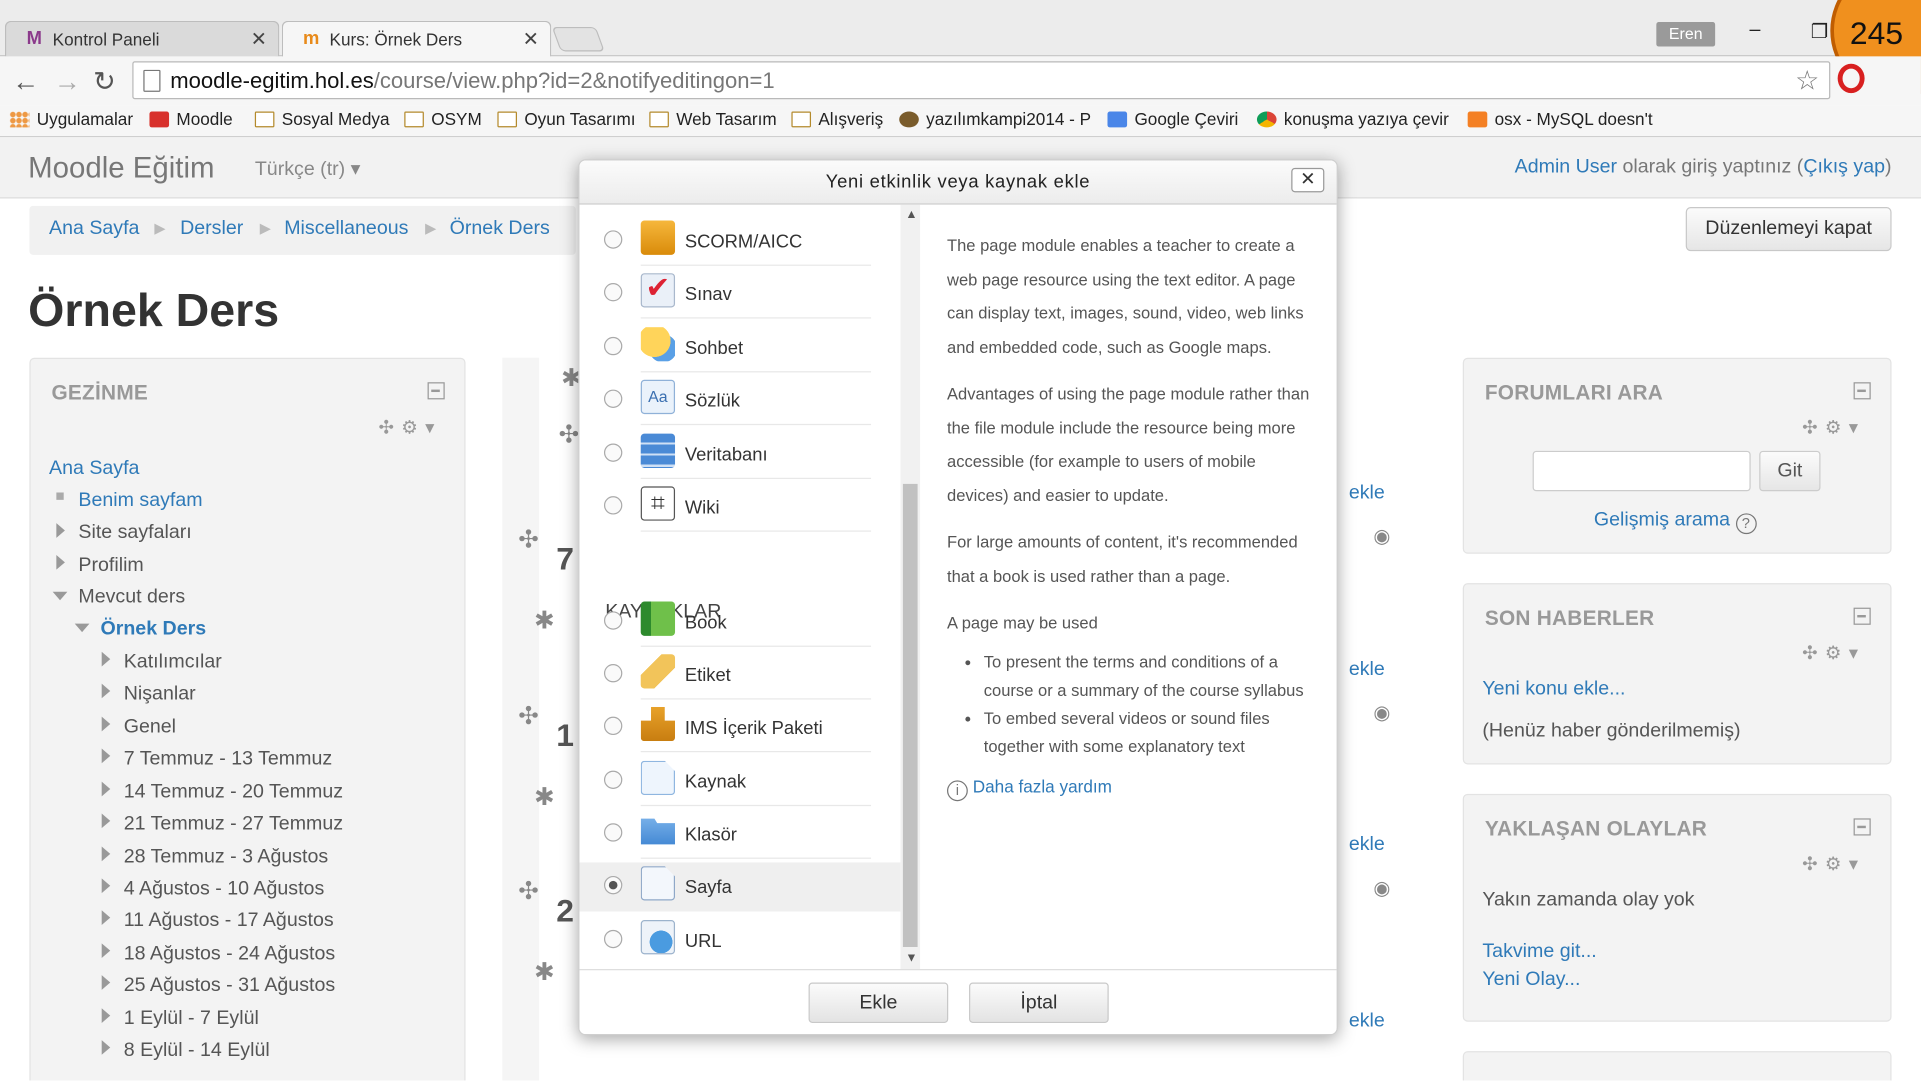  What do you see at coordinates (1029, 788) in the screenshot?
I see `more-help-link: i Daha fazla yardım` at bounding box center [1029, 788].